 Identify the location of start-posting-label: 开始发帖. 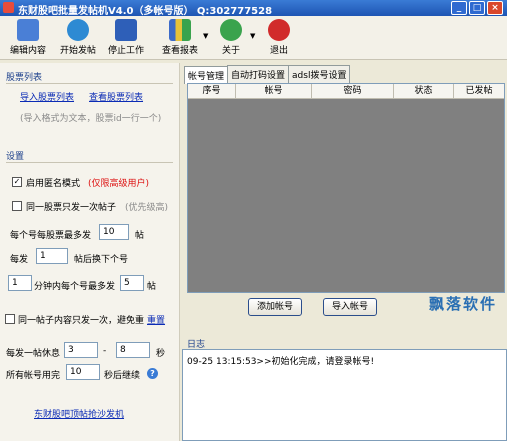
(77, 51).